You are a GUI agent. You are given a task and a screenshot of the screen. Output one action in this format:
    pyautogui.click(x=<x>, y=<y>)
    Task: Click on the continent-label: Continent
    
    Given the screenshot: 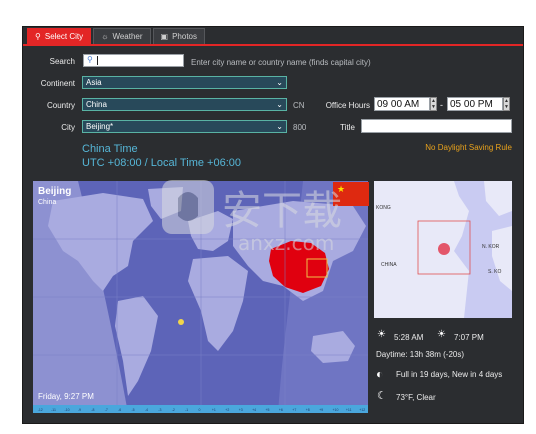 What is the action you would take?
    pyautogui.click(x=57, y=83)
    